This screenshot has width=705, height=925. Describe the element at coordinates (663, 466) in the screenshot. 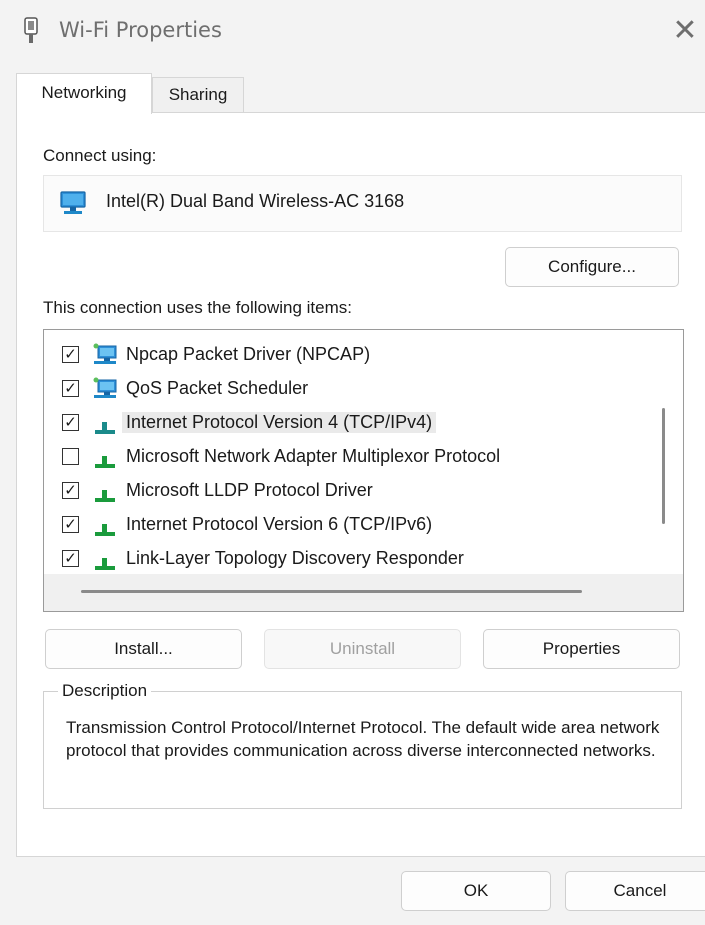

I see `vertical-scroll-thumb` at that location.